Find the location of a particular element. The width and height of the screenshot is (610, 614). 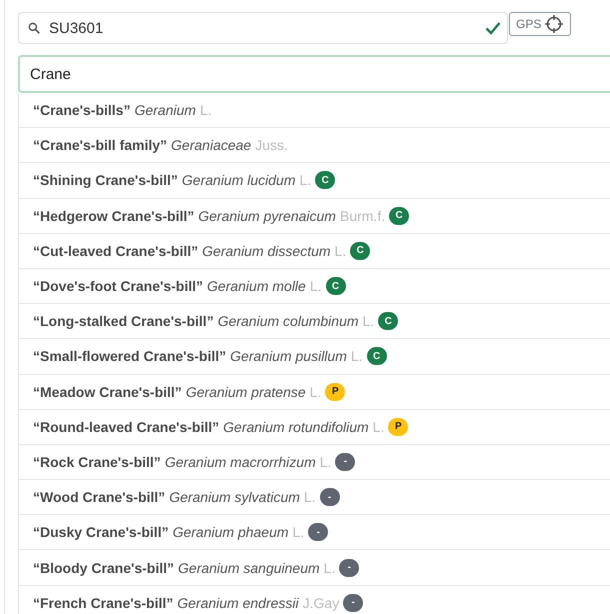

suggestion-item: “Wood Crane's-bill” Geranium sylvaticum L. - is located at coordinates (314, 498).